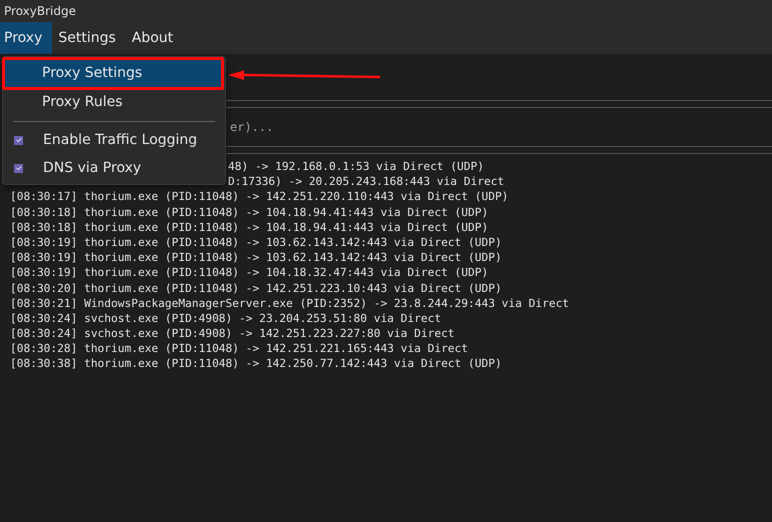 The width and height of the screenshot is (772, 522). What do you see at coordinates (356, 166) in the screenshot?
I see `log-line: 48) -> 192.168.0.1:53 via Direct (UDP)` at bounding box center [356, 166].